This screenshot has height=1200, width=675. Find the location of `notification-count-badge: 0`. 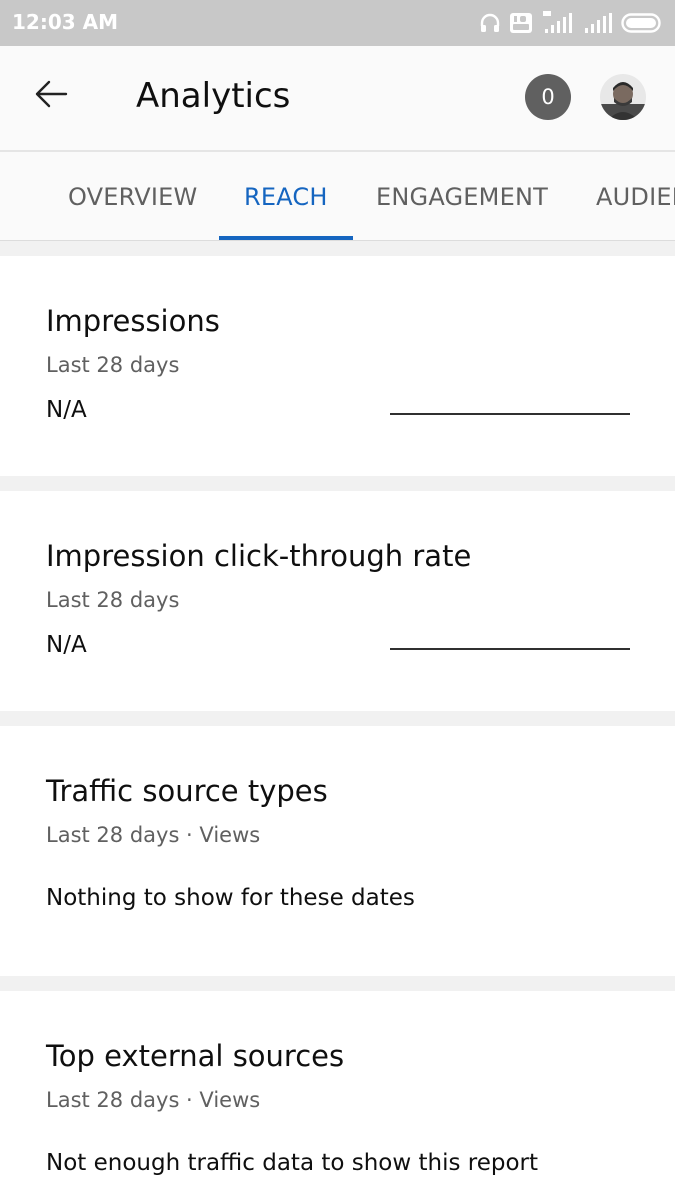

notification-count-badge: 0 is located at coordinates (548, 97).